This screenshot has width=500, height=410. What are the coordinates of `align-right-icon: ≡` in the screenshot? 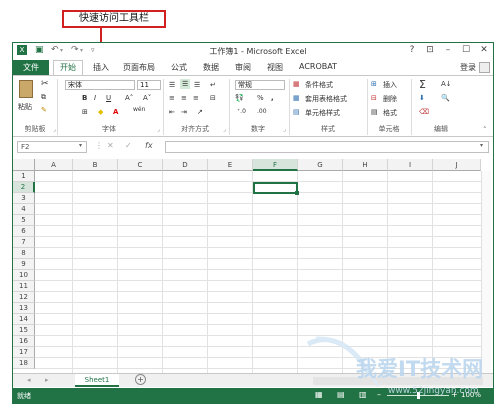 It's located at (196, 98).